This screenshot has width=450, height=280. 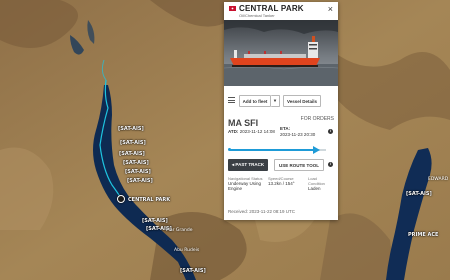 What do you see at coordinates (281, 183) in the screenshot?
I see `speed-course-value: 13.2kn / 154°` at bounding box center [281, 183].